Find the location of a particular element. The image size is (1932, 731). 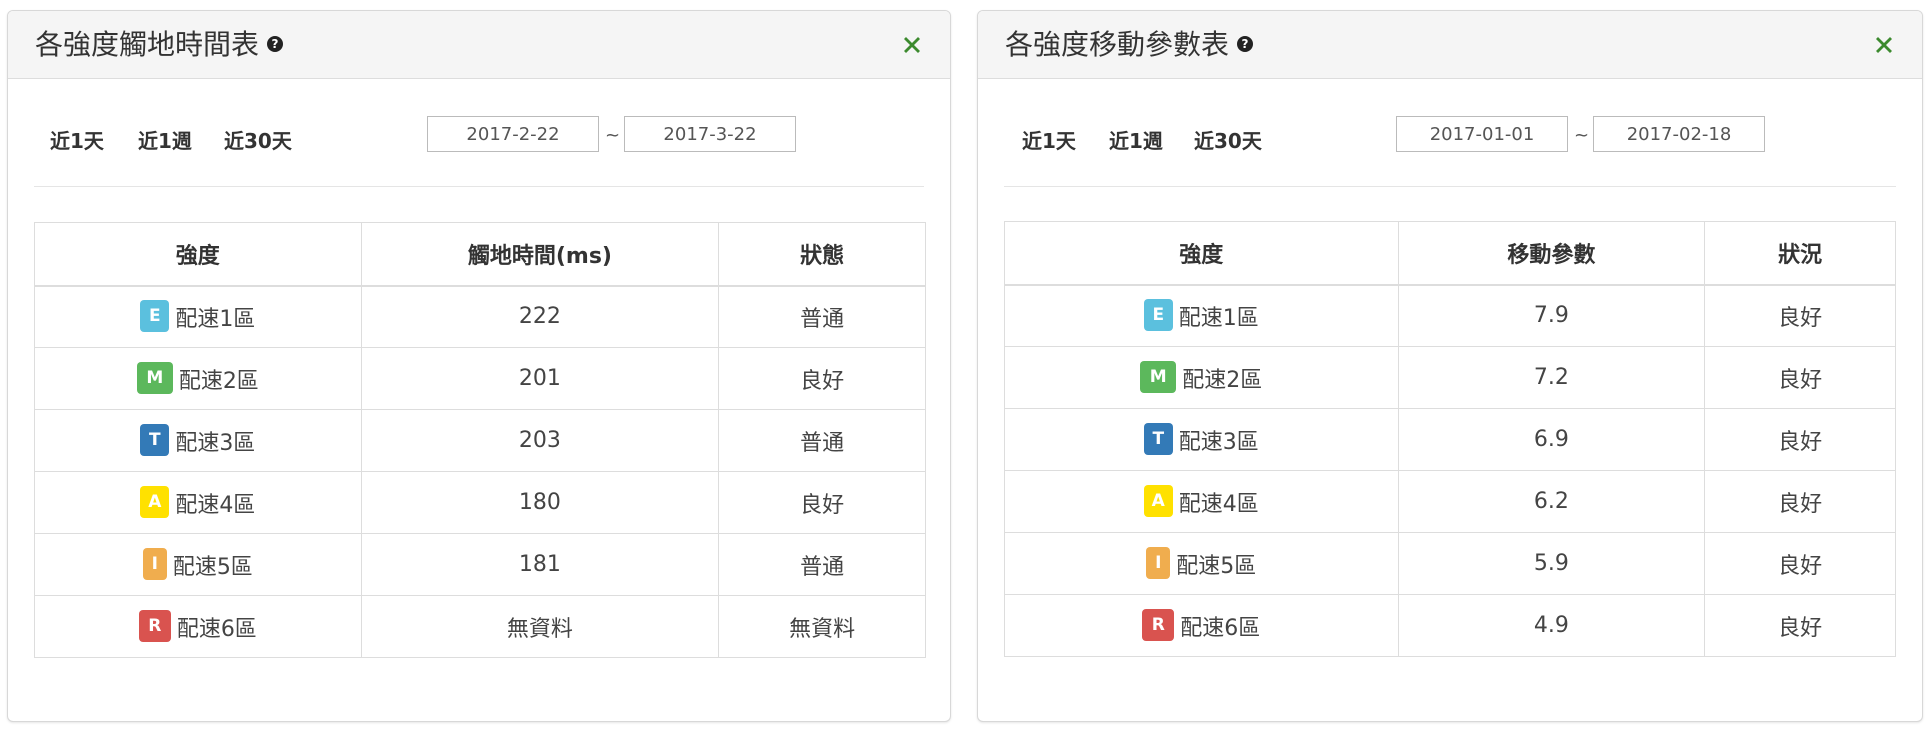

contact-time-cell: 180 is located at coordinates (540, 502).